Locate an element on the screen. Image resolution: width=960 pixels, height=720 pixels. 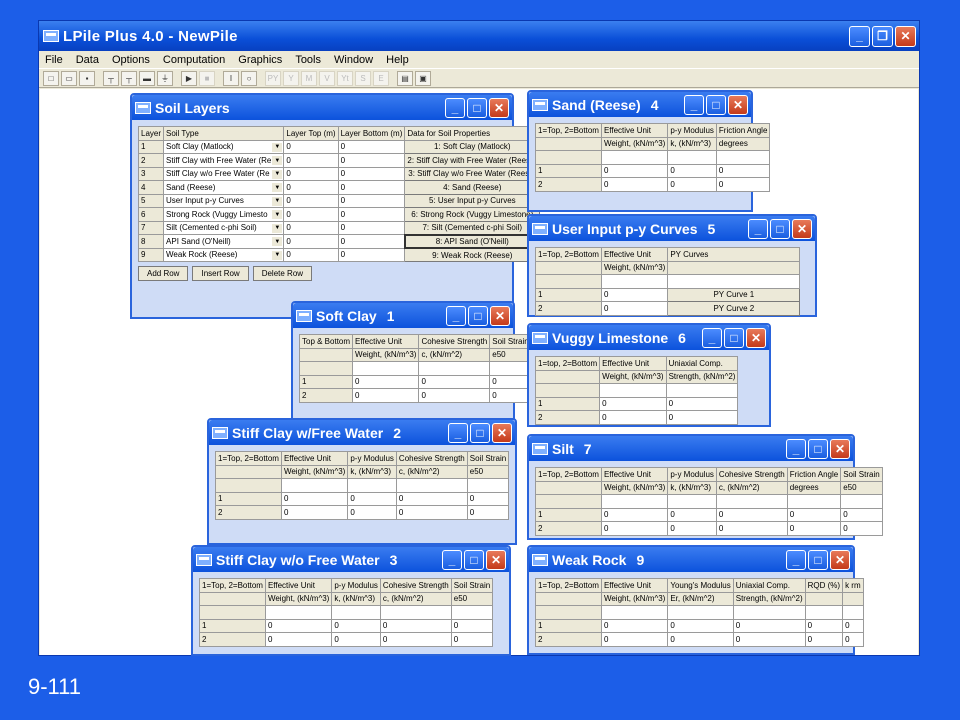
restore-button: ❐ is located at coordinates (882, 36).